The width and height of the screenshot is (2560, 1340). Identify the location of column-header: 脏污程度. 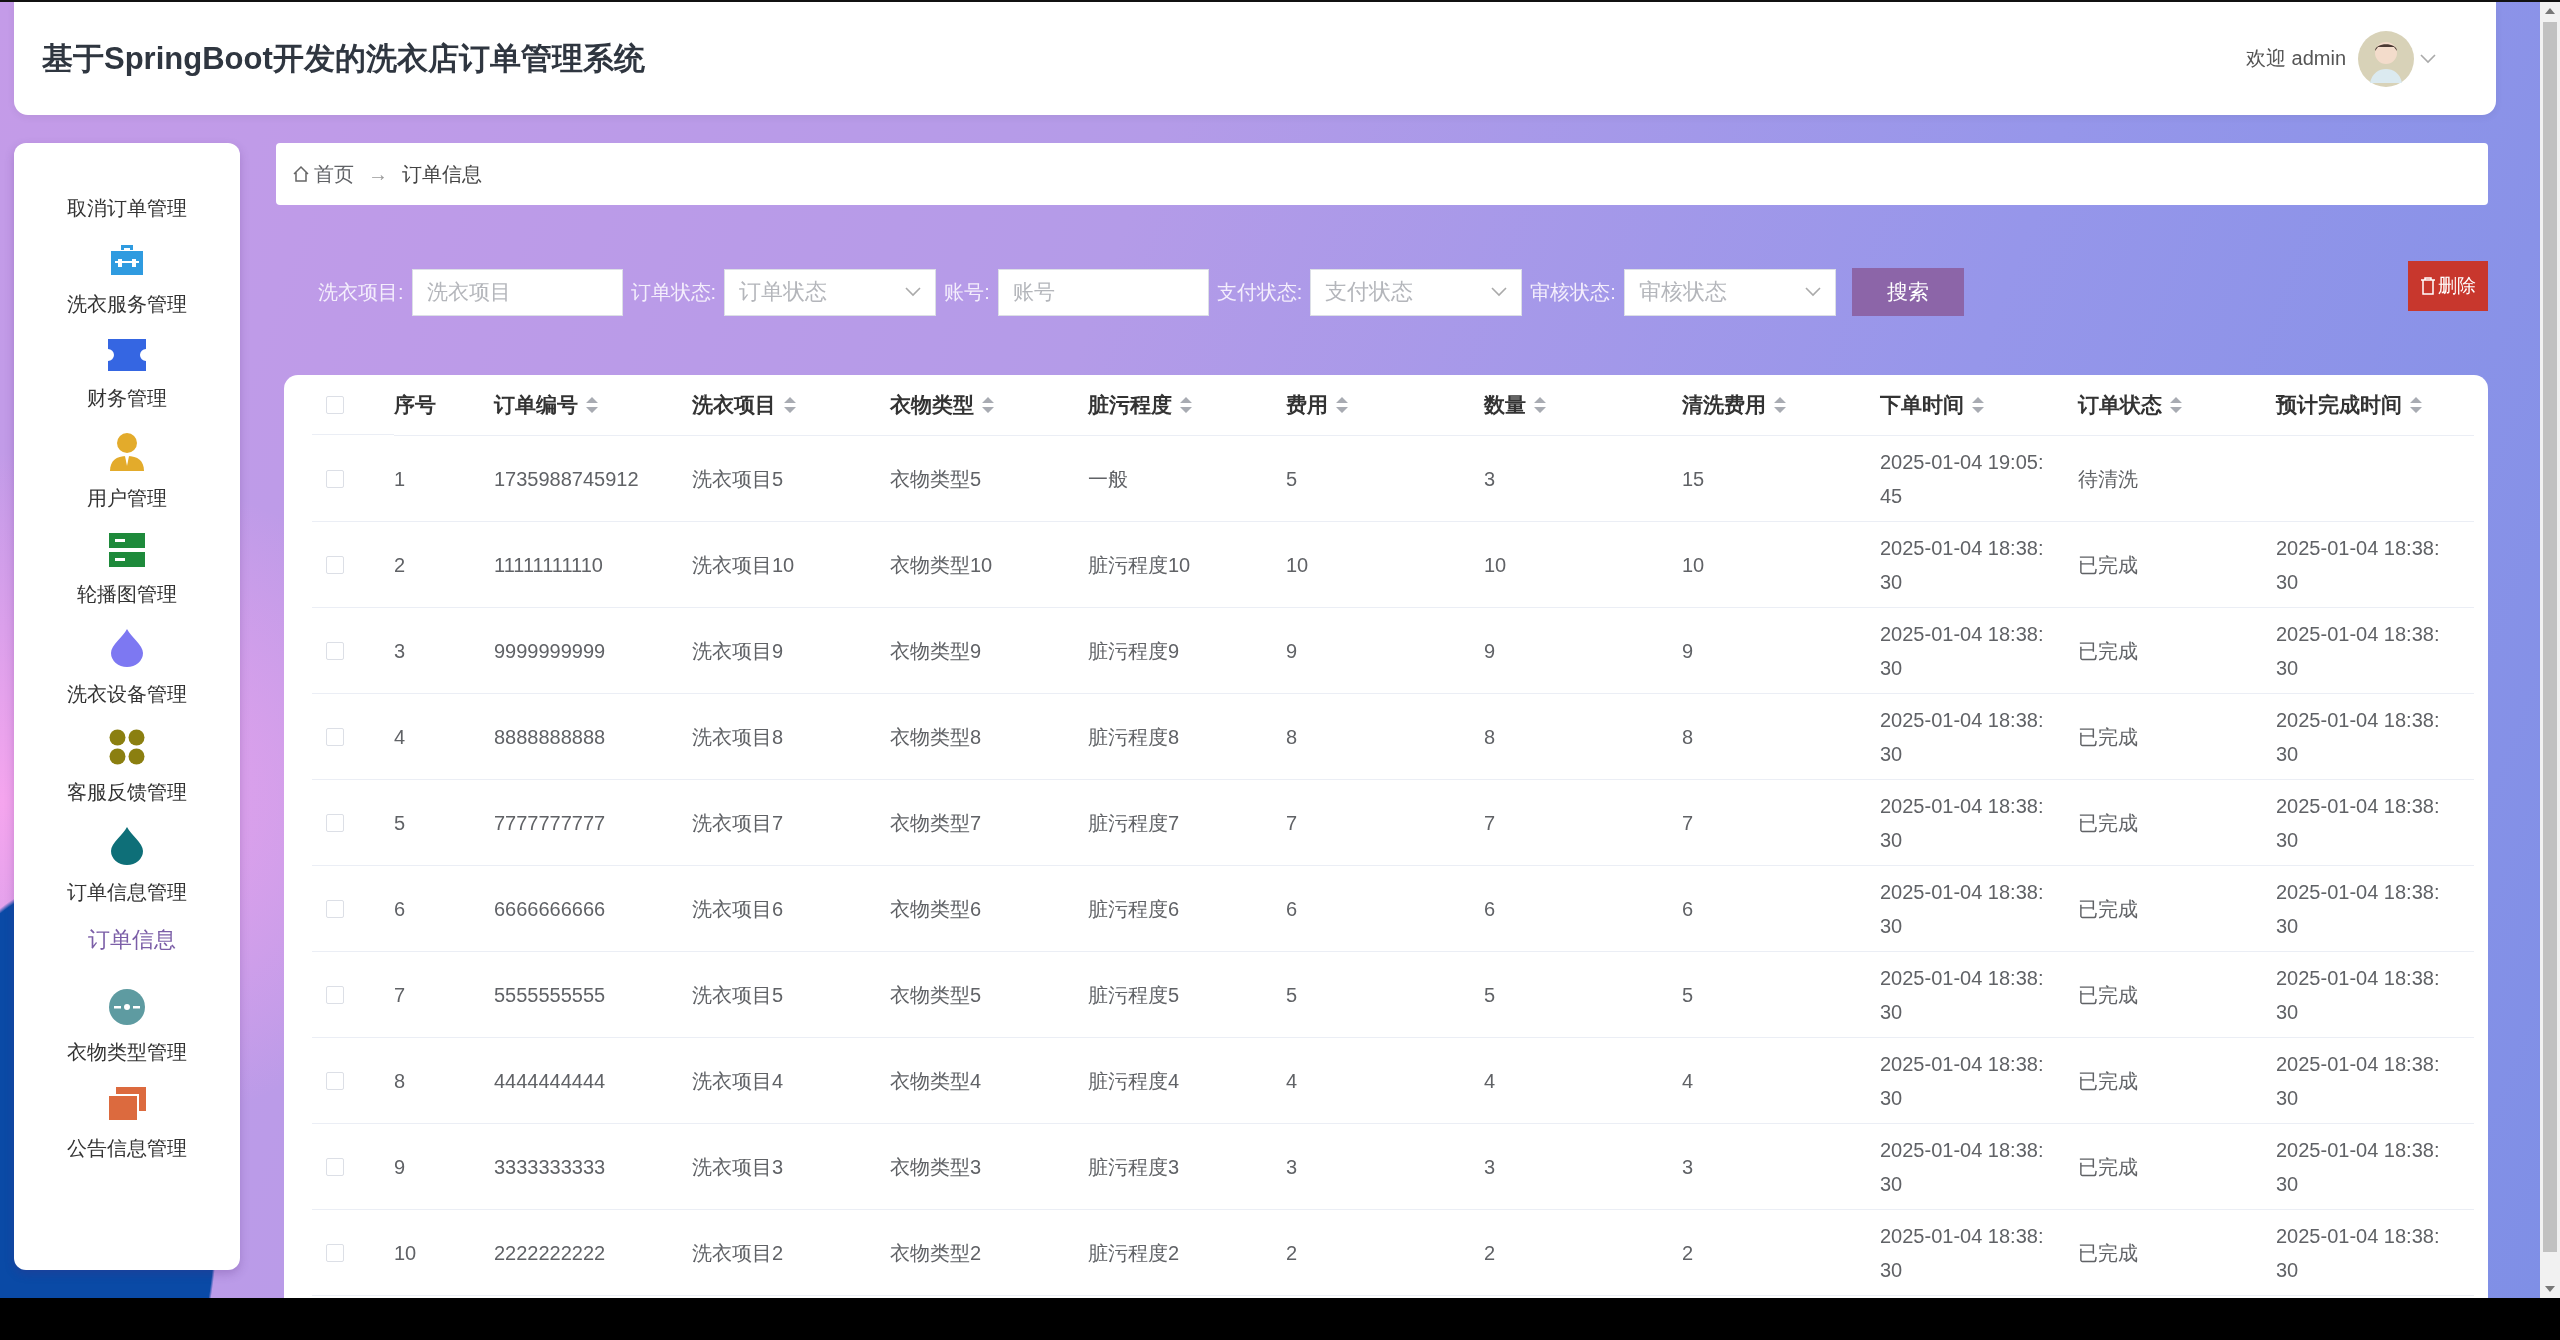
(1130, 405).